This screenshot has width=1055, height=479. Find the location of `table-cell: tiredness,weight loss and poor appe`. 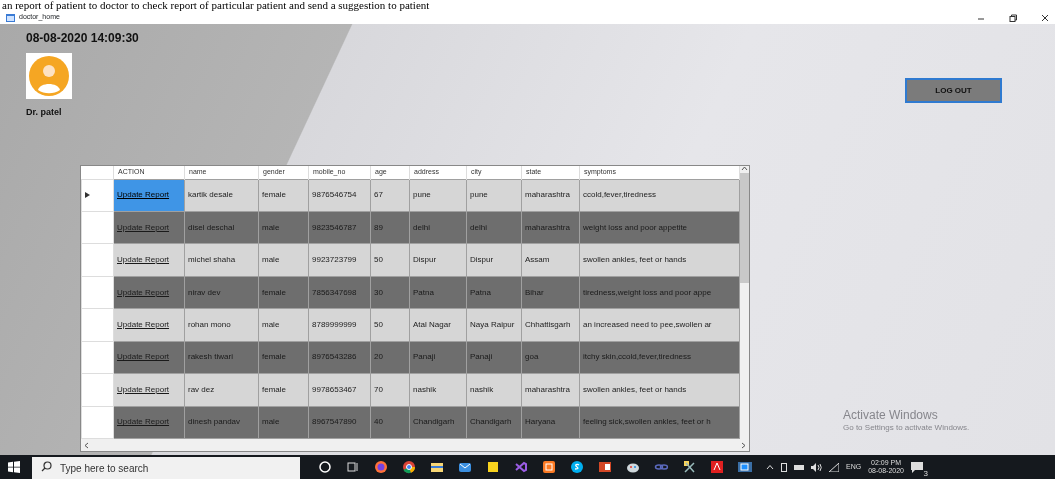

table-cell: tiredness,weight loss and poor appe is located at coordinates (659, 292).